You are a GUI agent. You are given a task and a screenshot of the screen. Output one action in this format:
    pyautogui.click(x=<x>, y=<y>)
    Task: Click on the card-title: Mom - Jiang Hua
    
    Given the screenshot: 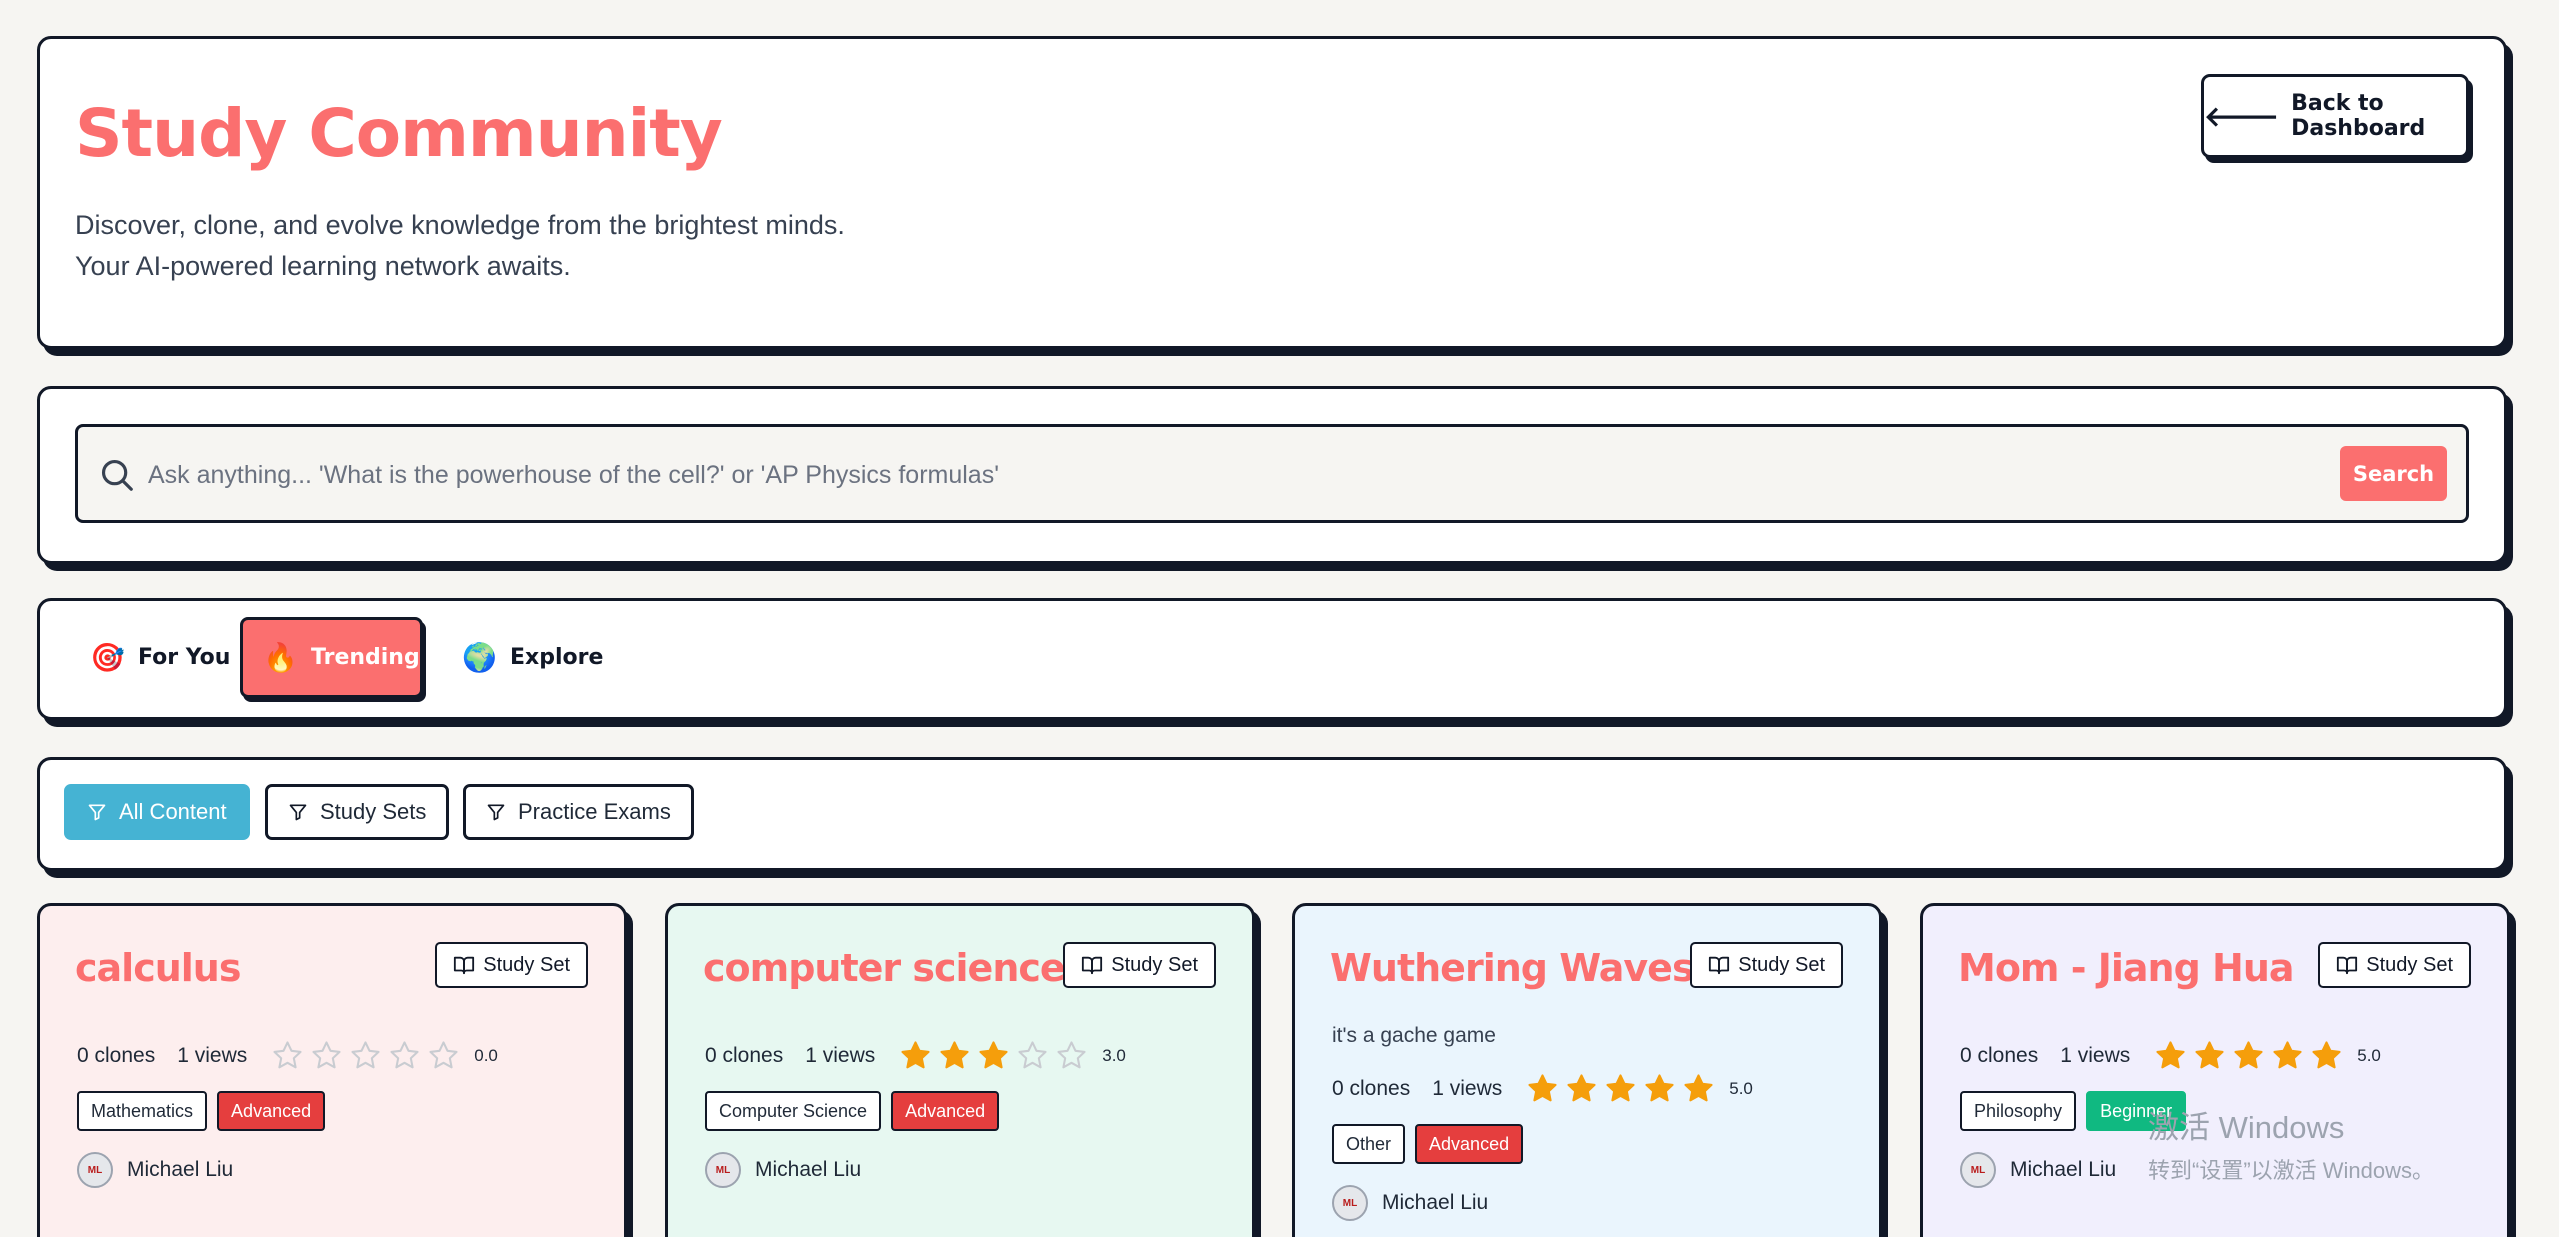 What is the action you would take?
    pyautogui.click(x=2126, y=968)
    